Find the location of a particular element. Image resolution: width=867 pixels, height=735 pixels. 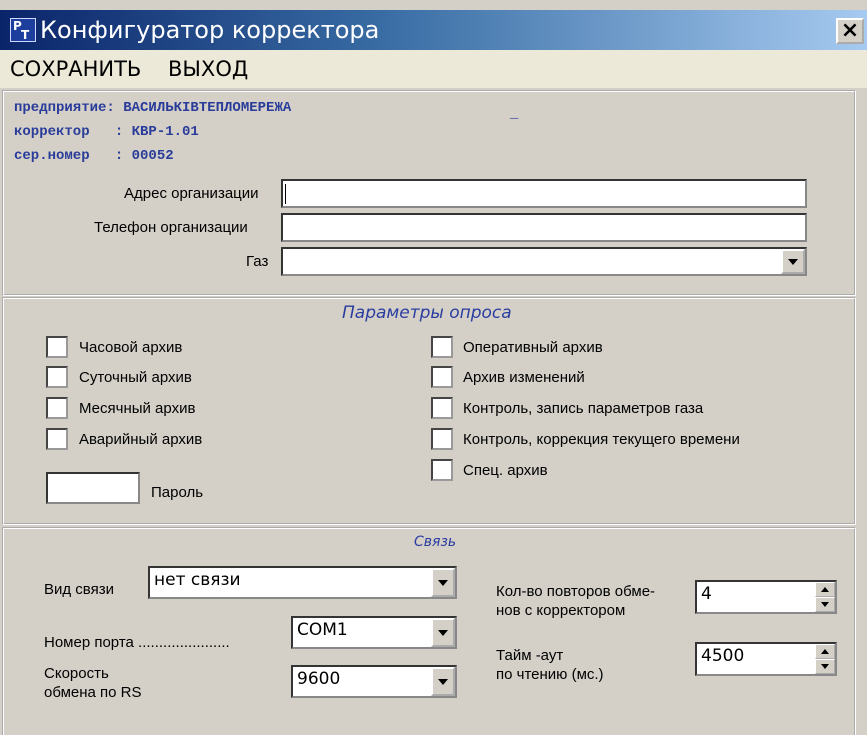

retries-label-line1: Кол-во повторов обме- is located at coordinates (576, 591).